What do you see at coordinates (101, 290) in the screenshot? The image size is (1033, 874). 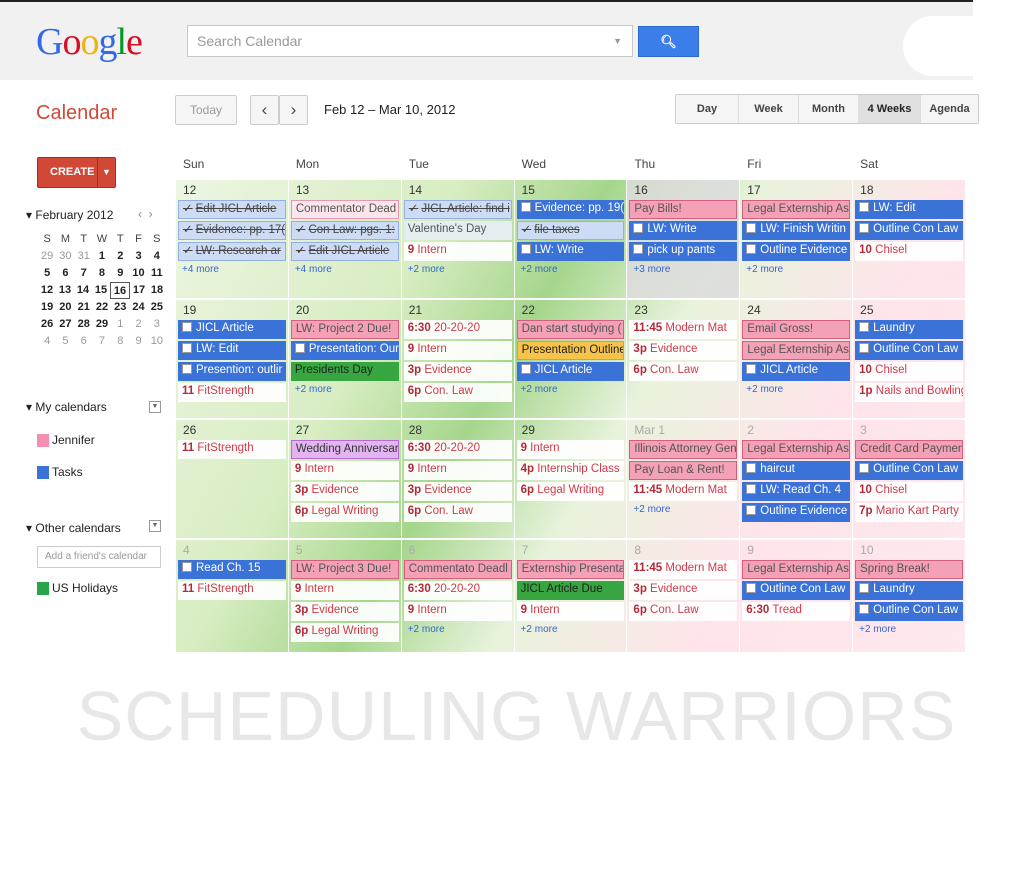 I see `mini-calendar-day: 15` at bounding box center [101, 290].